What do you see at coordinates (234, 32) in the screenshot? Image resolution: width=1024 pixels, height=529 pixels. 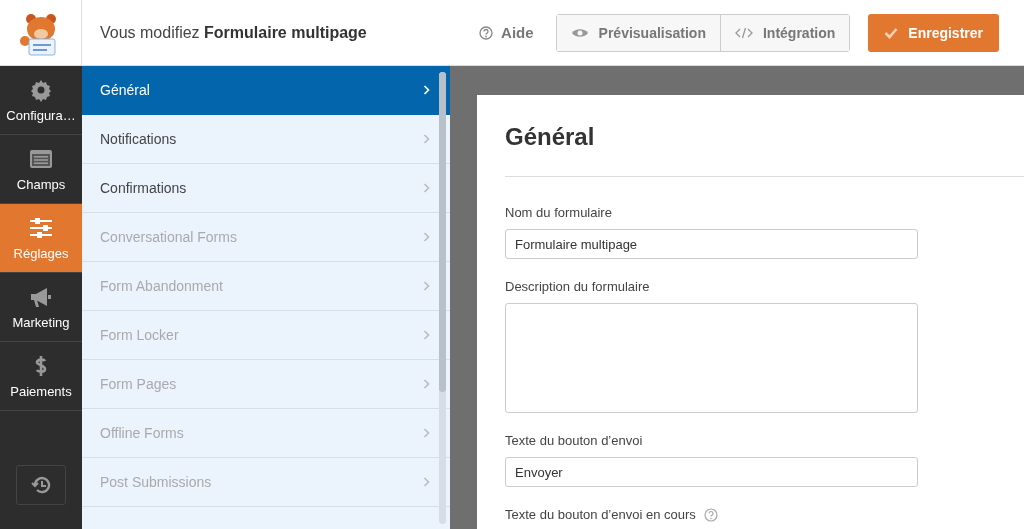 I see `page-title: Vous modifiez Formulaire multipage` at bounding box center [234, 32].